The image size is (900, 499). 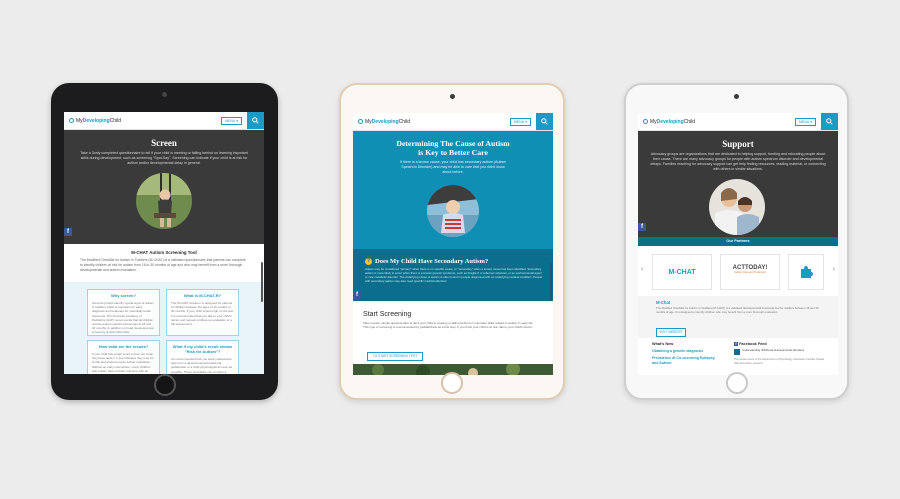 What do you see at coordinates (164, 143) in the screenshot?
I see `page-title: Screen` at bounding box center [164, 143].